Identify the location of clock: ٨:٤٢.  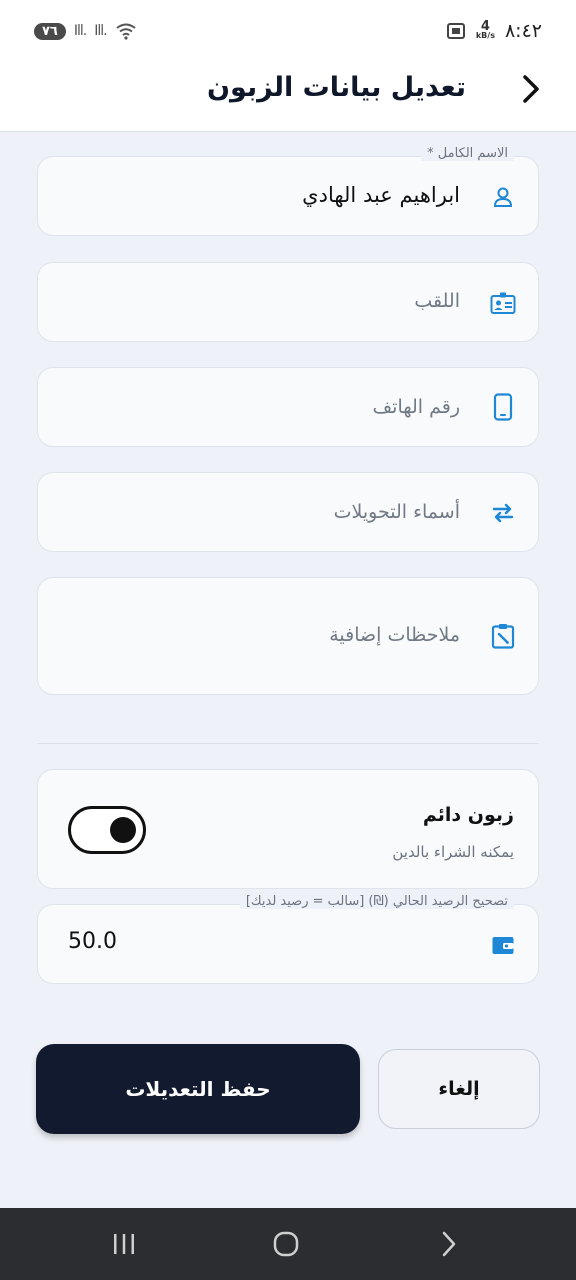
(523, 31).